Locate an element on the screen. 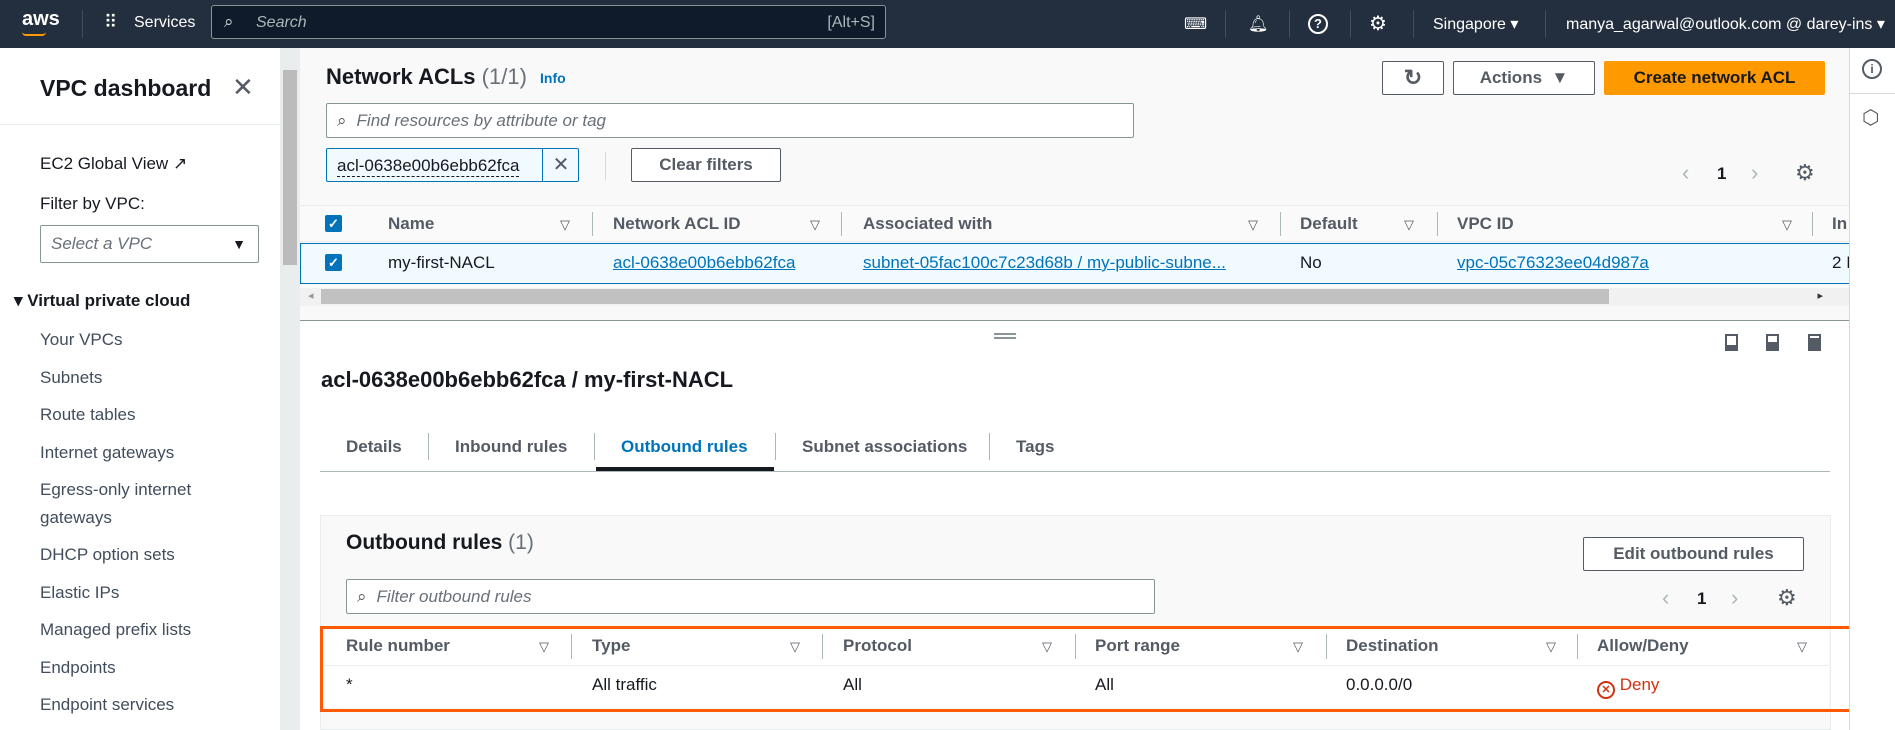 The width and height of the screenshot is (1895, 730). col-default: Default is located at coordinates (1329, 224).